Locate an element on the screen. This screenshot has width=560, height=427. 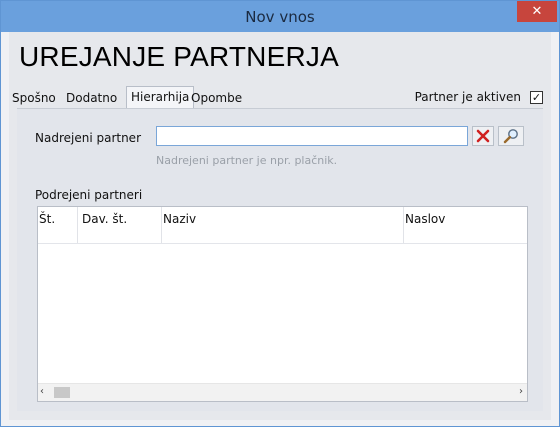
column-header-label: Dav. št. is located at coordinates (105, 219).